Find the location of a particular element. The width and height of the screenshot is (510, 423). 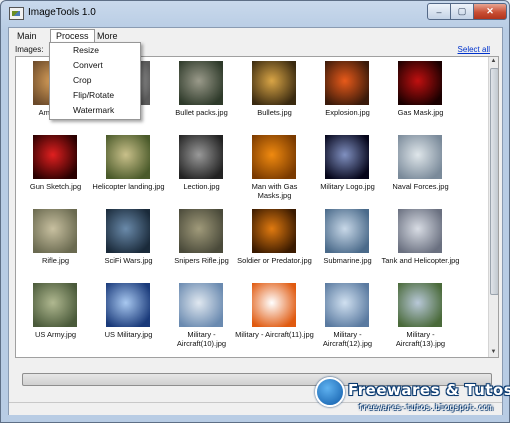

scroll-down-arrow-icon: ▼ is located at coordinates (493, 352).